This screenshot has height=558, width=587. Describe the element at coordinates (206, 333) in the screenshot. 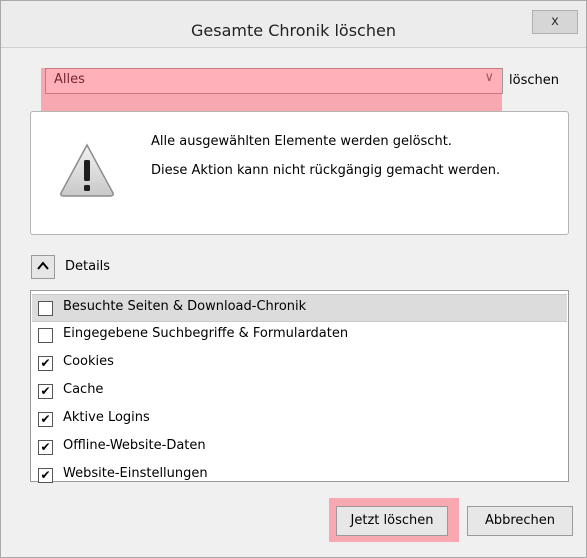

I see `list-item-label: Eingegebene Suchbegriffe & Formulardaten` at that location.